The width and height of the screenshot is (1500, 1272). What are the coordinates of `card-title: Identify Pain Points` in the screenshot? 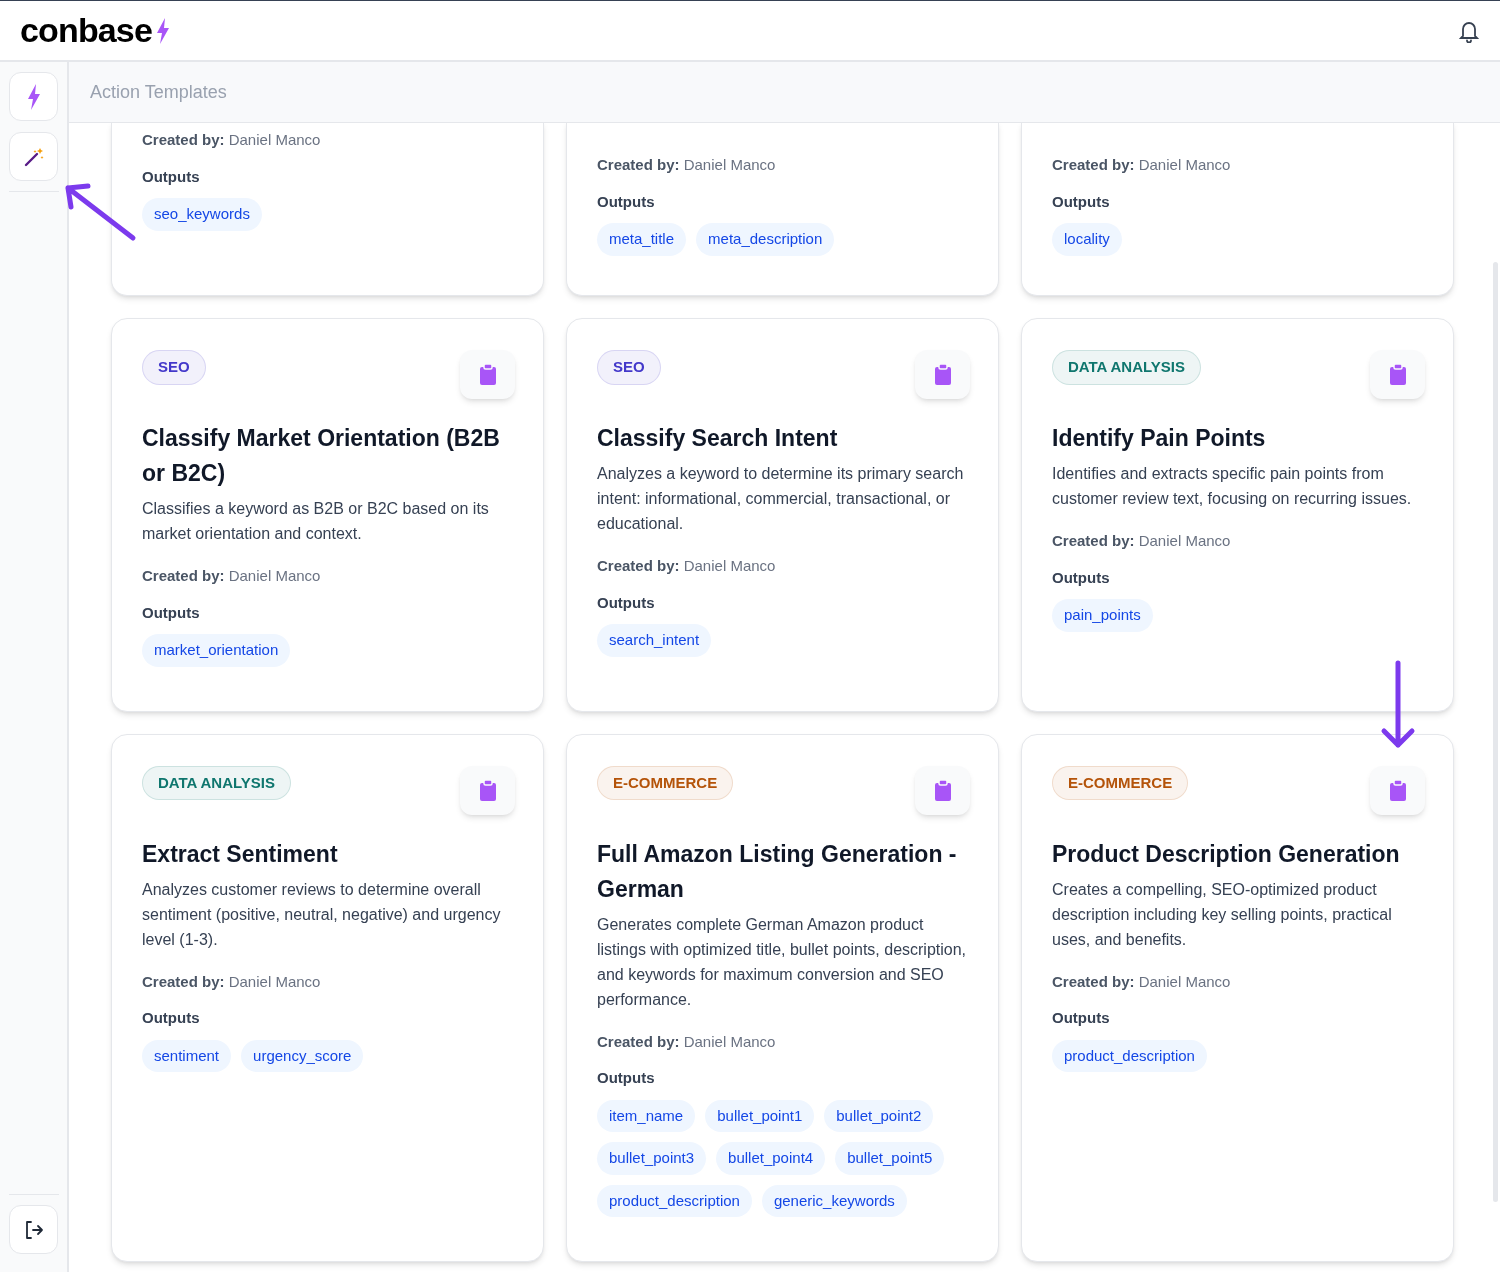 It's located at (1159, 438).